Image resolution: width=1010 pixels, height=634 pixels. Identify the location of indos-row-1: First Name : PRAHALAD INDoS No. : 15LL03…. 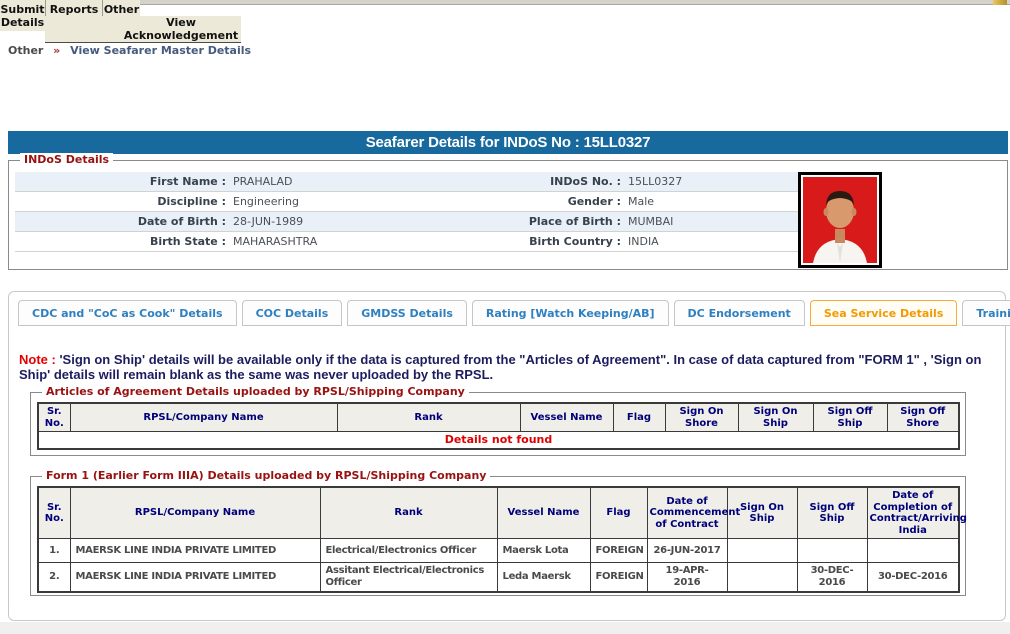
(408, 182).